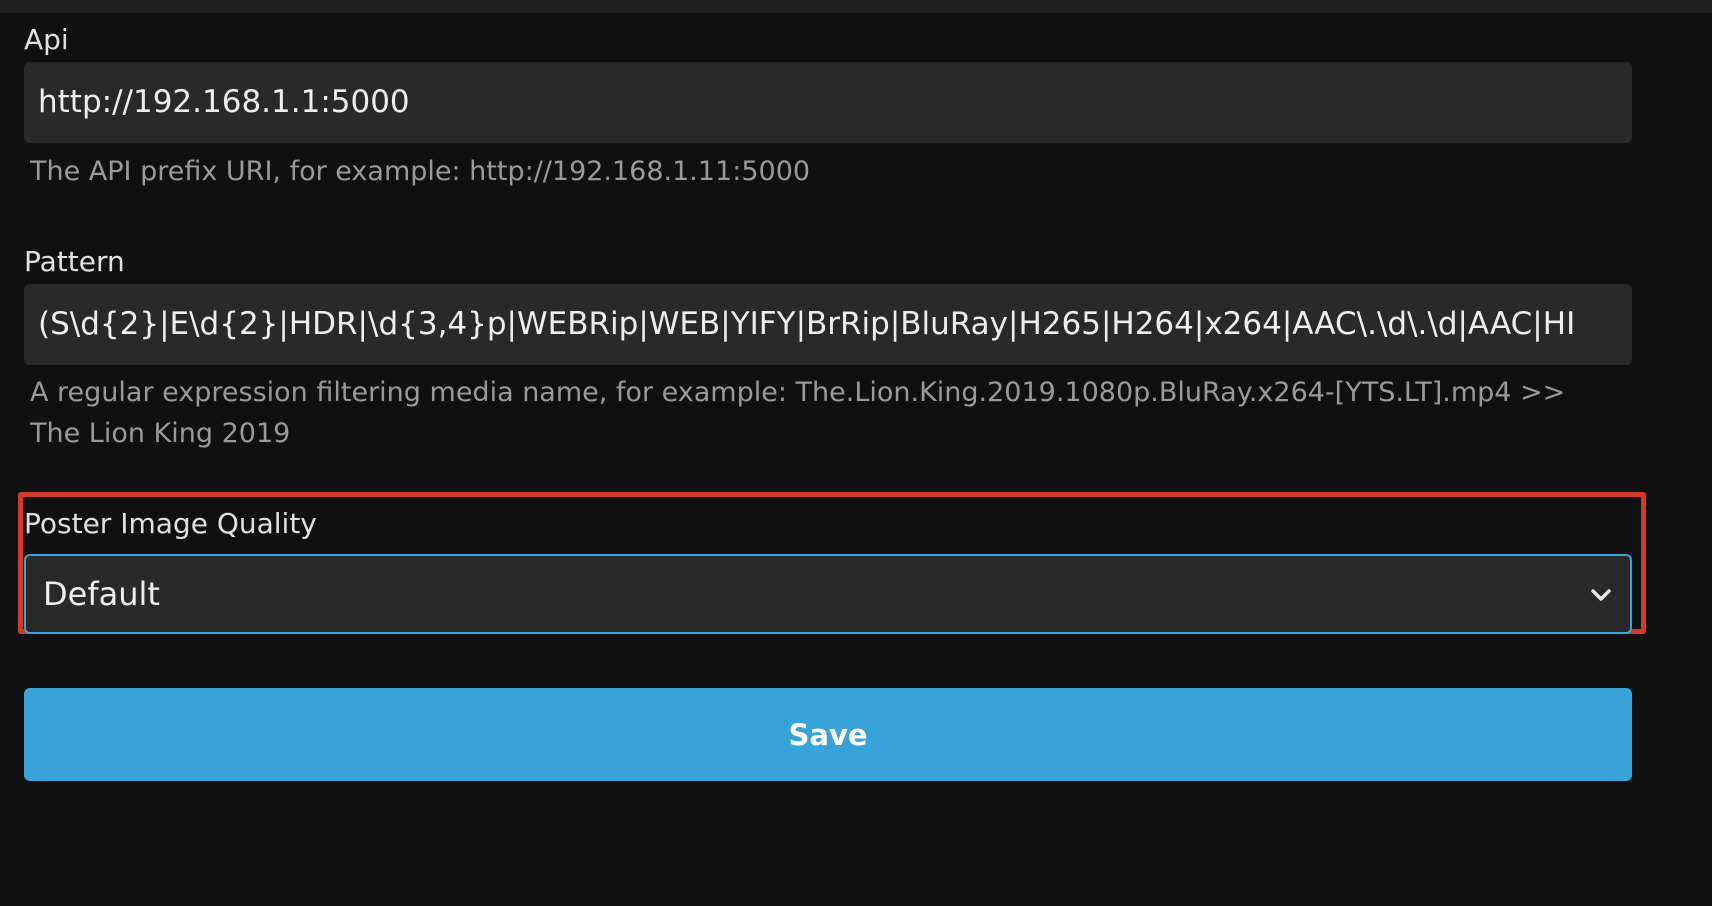 Image resolution: width=1712 pixels, height=906 pixels. I want to click on pattern-label: Pattern, so click(74, 261).